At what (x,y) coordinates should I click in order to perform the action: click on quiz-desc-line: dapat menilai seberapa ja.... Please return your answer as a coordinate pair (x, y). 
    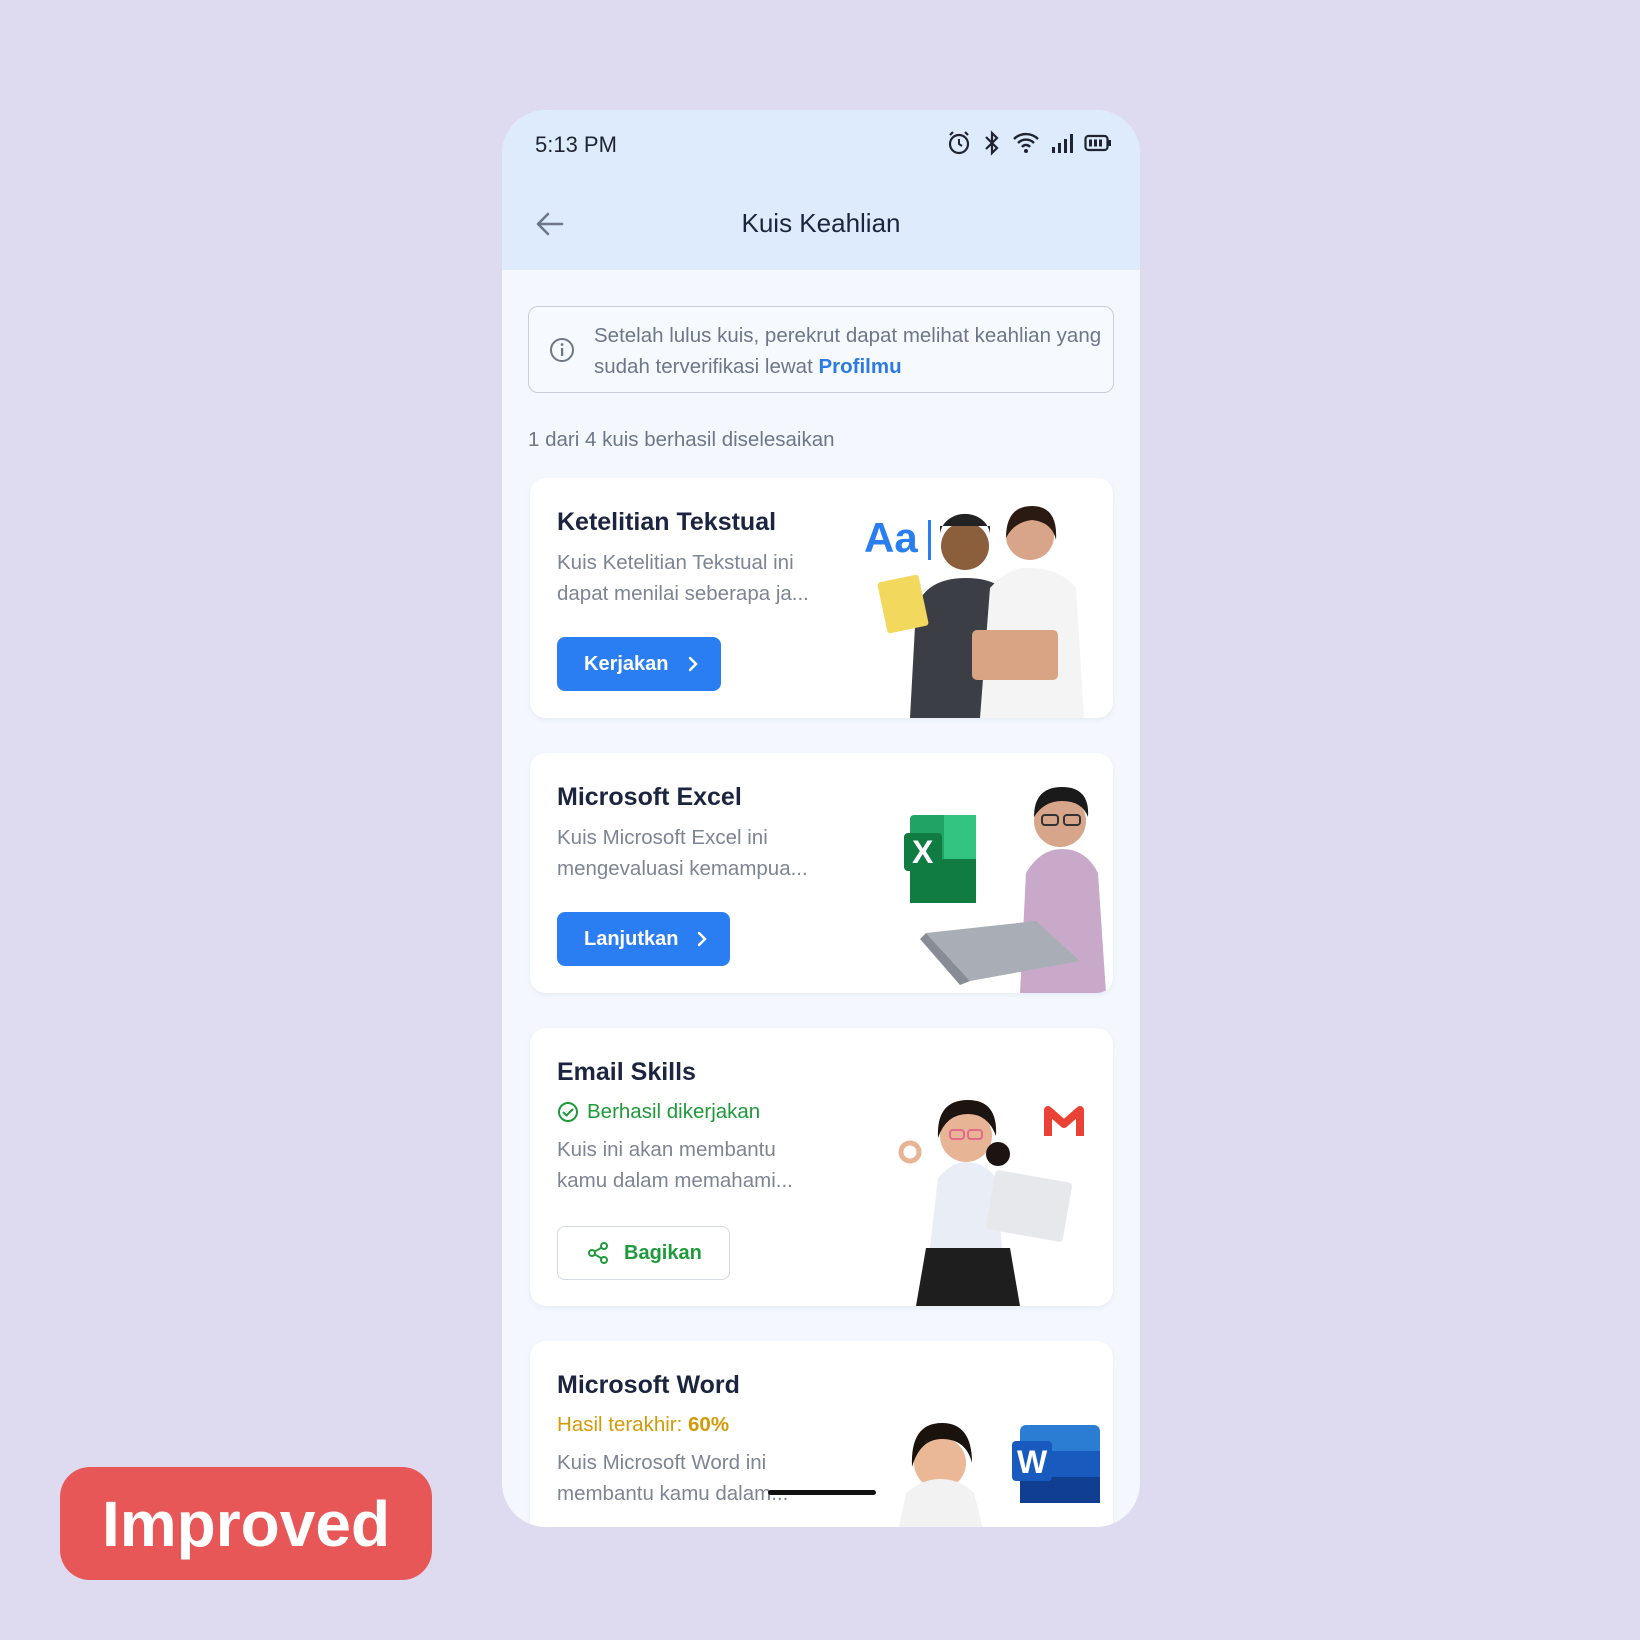
    Looking at the image, I should click on (683, 593).